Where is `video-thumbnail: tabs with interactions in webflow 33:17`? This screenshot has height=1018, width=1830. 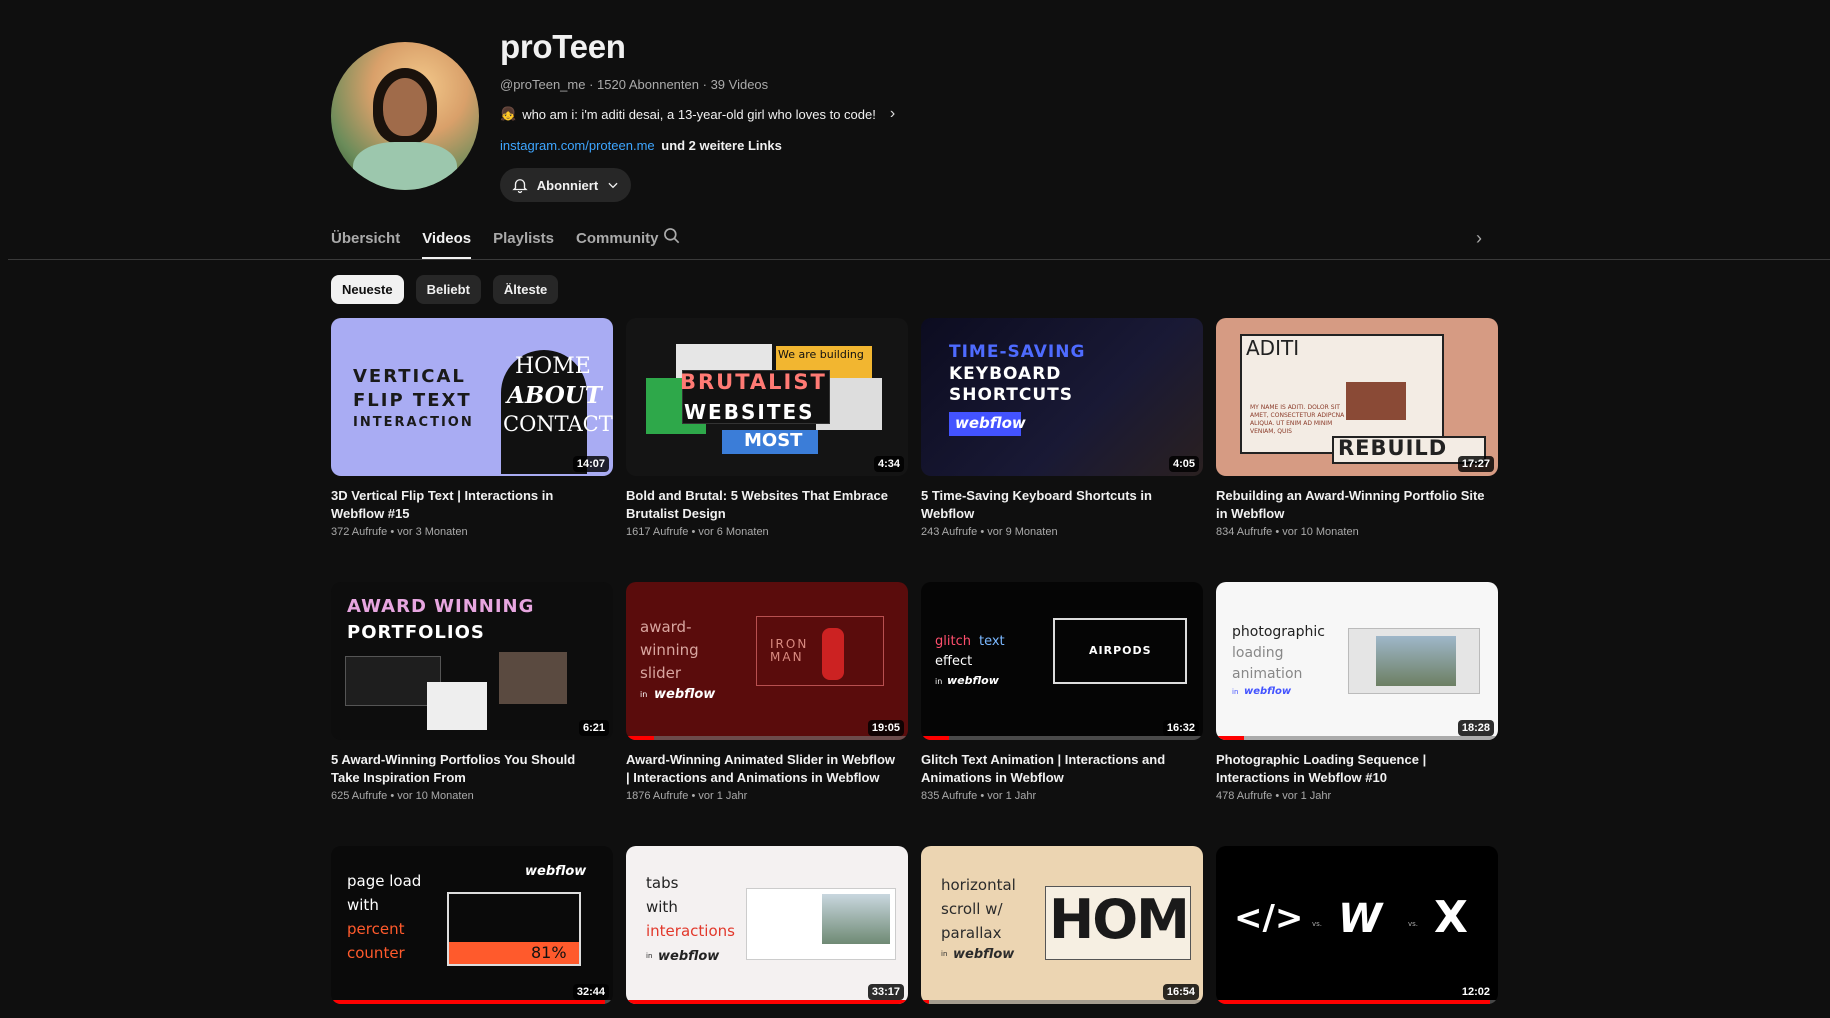
video-thumbnail: tabs with interactions in webflow 33:17 is located at coordinates (767, 925).